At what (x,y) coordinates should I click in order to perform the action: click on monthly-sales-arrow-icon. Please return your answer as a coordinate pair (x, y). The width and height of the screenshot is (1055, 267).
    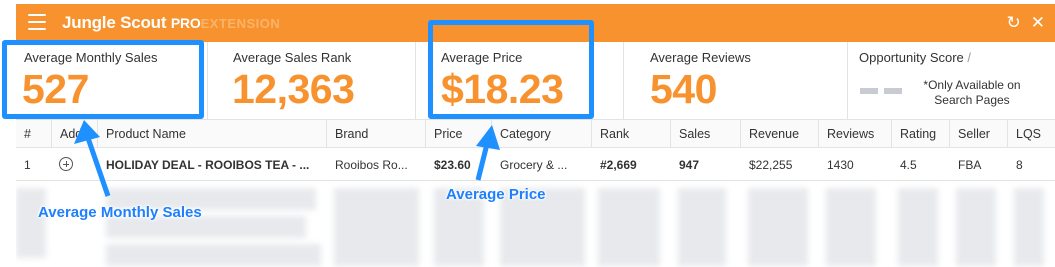
    Looking at the image, I should click on (92, 158).